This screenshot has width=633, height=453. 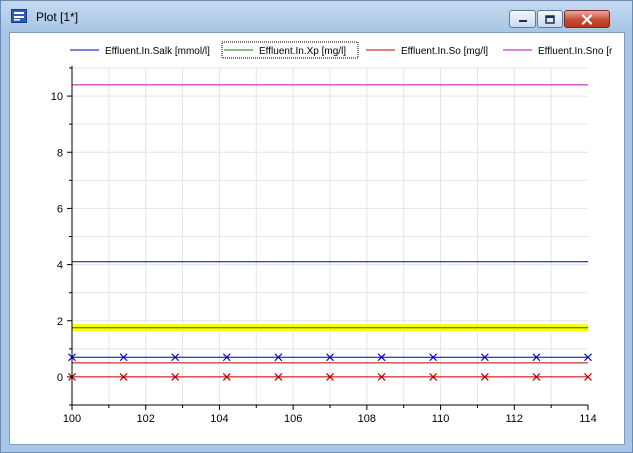 I want to click on x-tick-label: 106, so click(x=293, y=419).